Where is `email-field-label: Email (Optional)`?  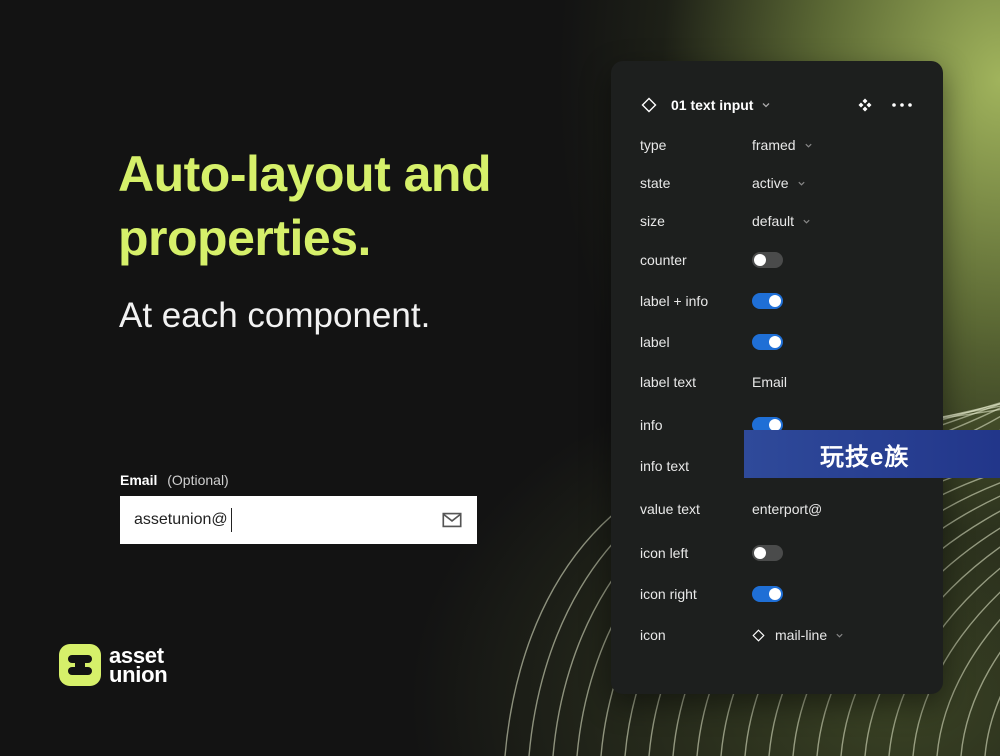
email-field-label: Email (Optional) is located at coordinates (174, 480).